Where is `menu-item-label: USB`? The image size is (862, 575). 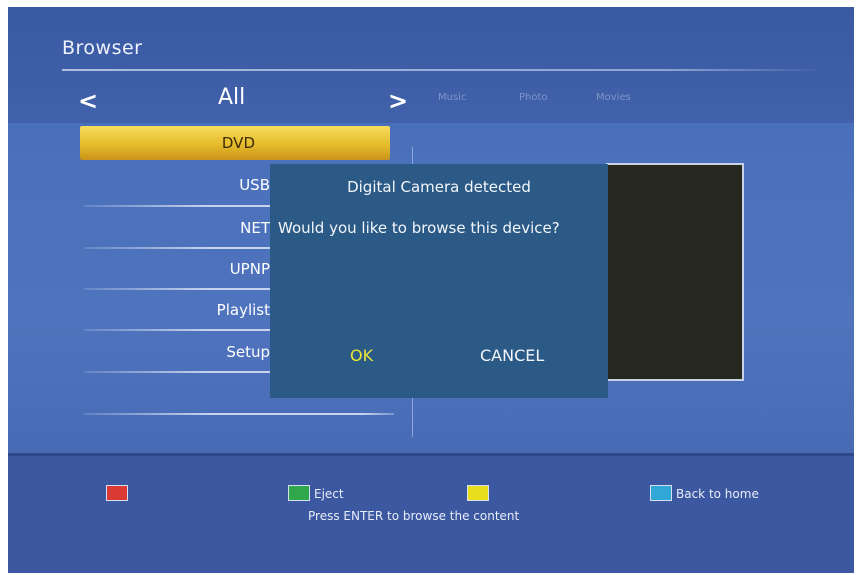 menu-item-label: USB is located at coordinates (254, 185).